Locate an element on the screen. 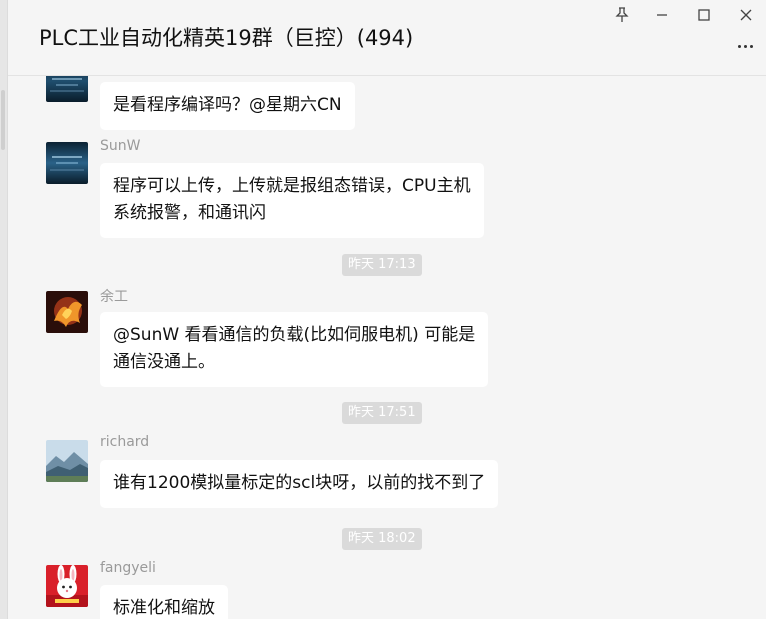  sender-name: SunW is located at coordinates (120, 146).